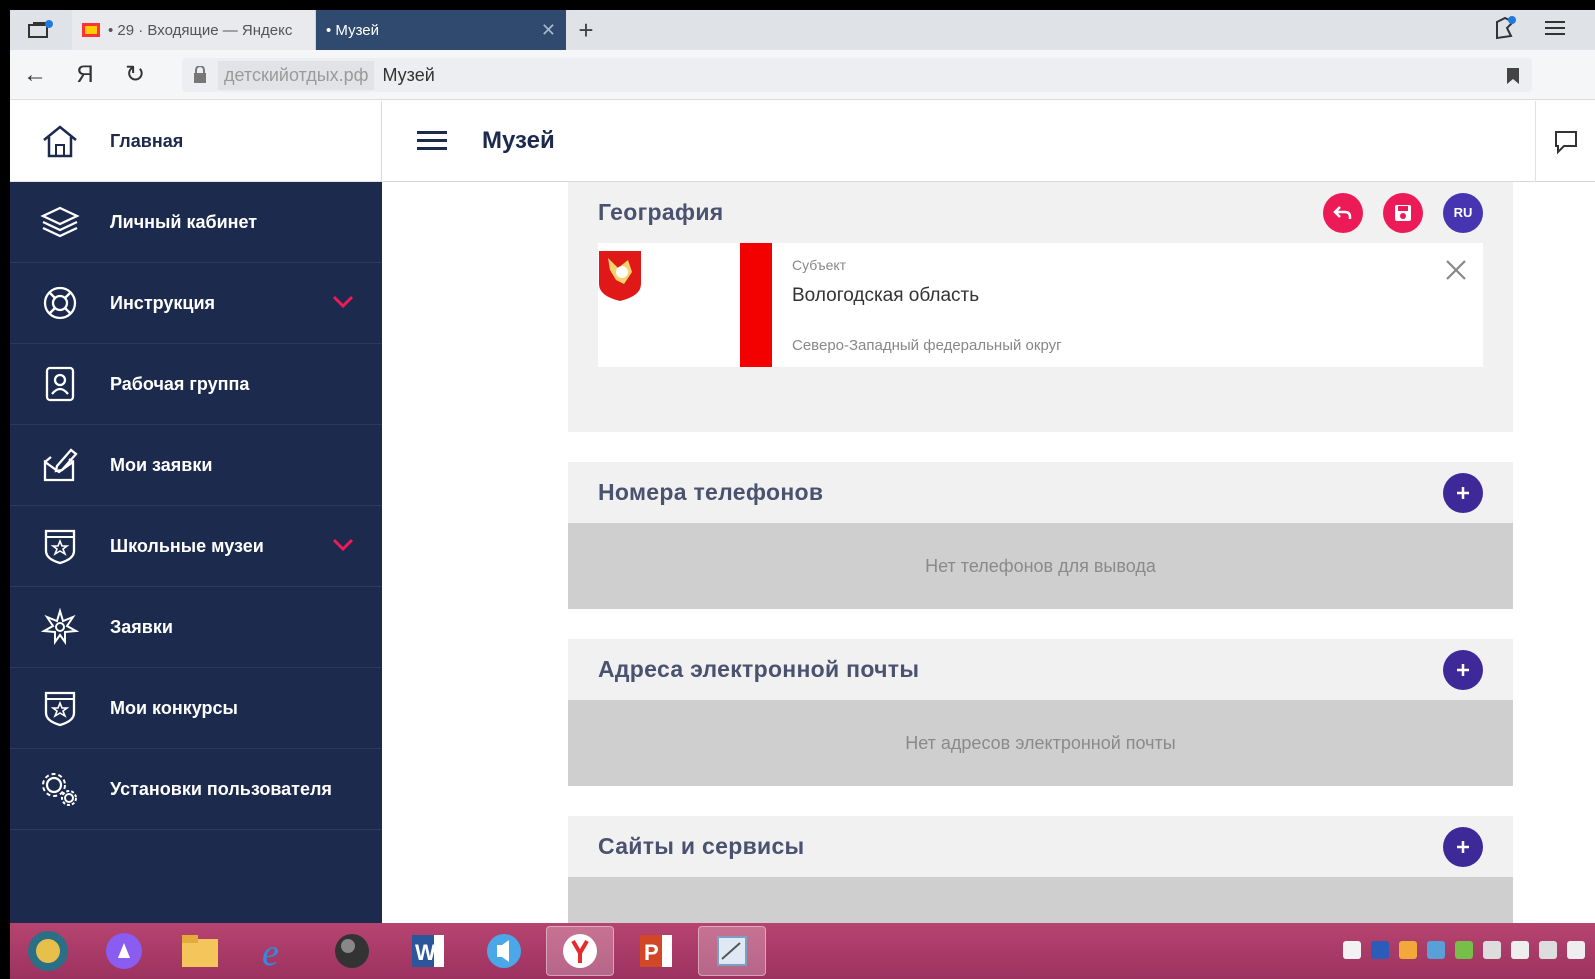 This screenshot has height=979, width=1595. What do you see at coordinates (651, 952) in the screenshot?
I see `svg-text: P` at bounding box center [651, 952].